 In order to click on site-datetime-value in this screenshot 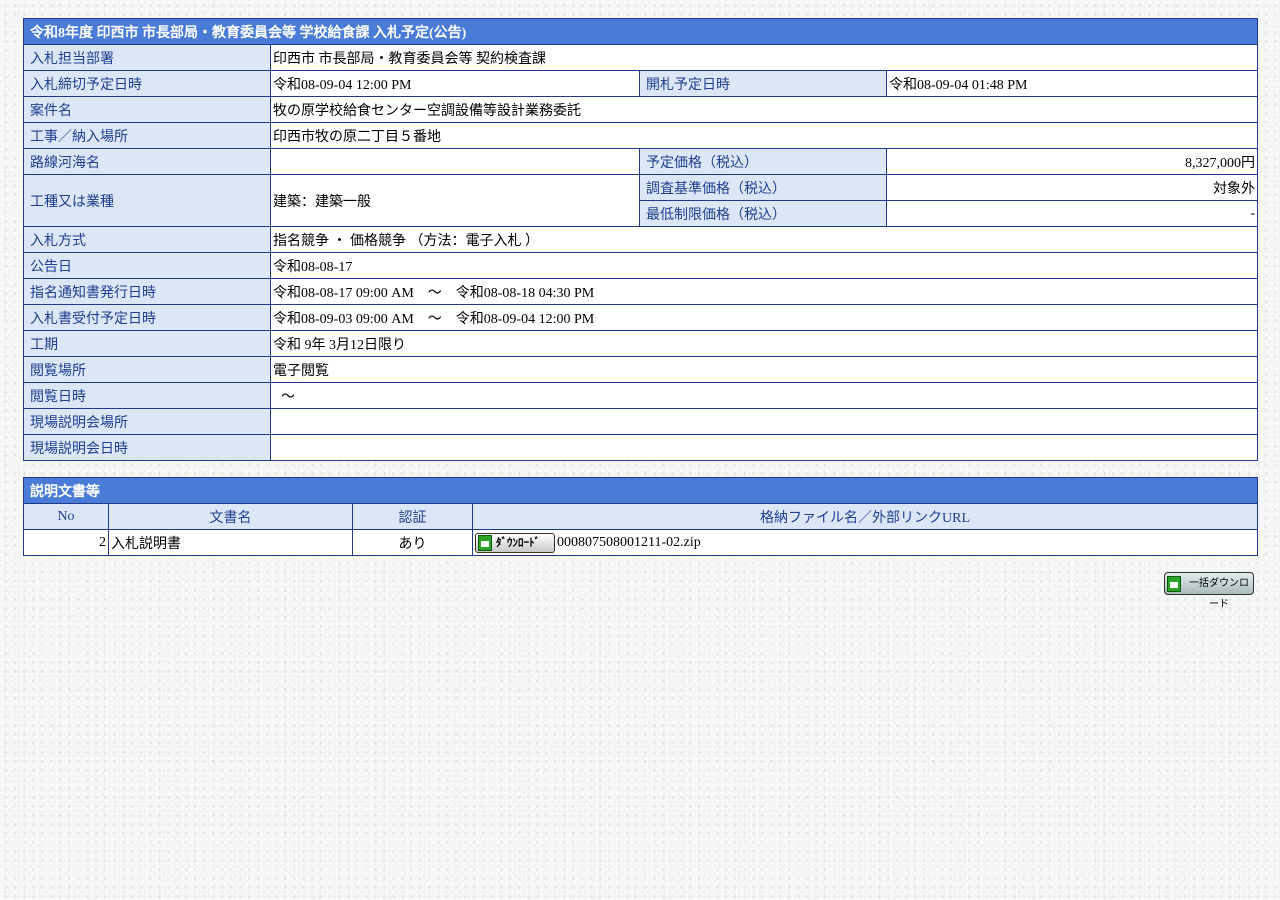, I will do `click(764, 447)`.